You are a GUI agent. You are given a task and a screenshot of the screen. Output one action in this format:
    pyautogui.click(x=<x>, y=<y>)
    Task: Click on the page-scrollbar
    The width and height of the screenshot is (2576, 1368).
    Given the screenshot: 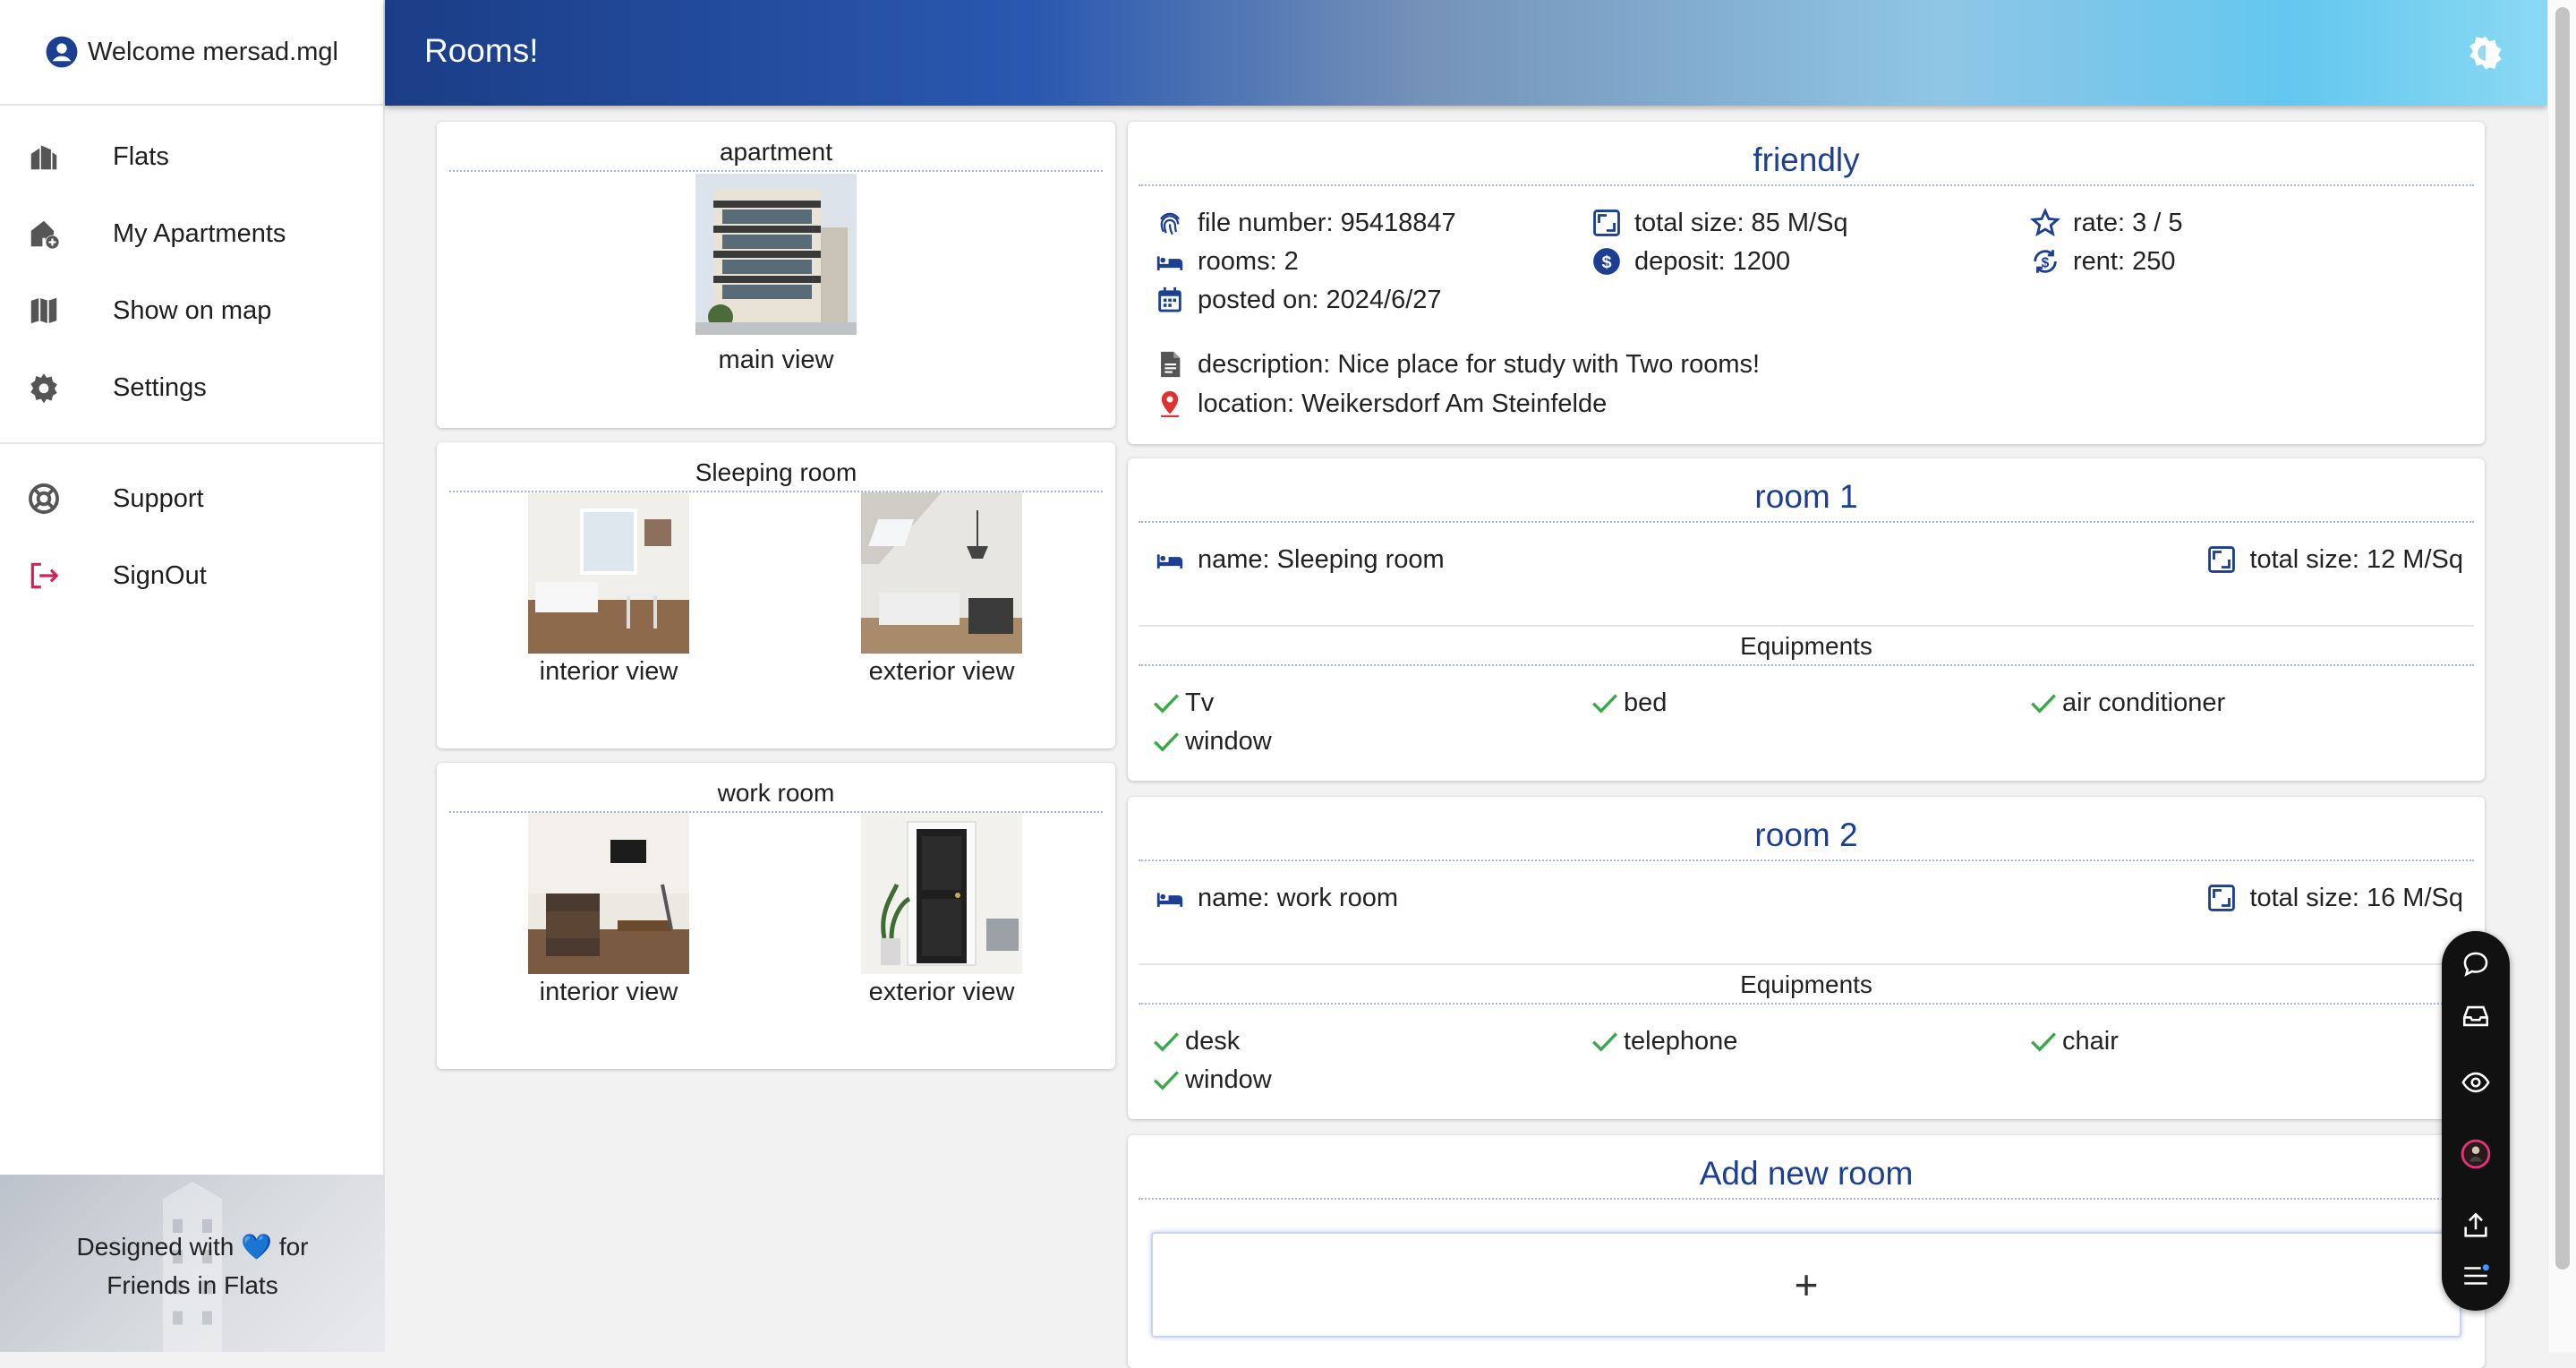 What is the action you would take?
    pyautogui.click(x=2561, y=676)
    